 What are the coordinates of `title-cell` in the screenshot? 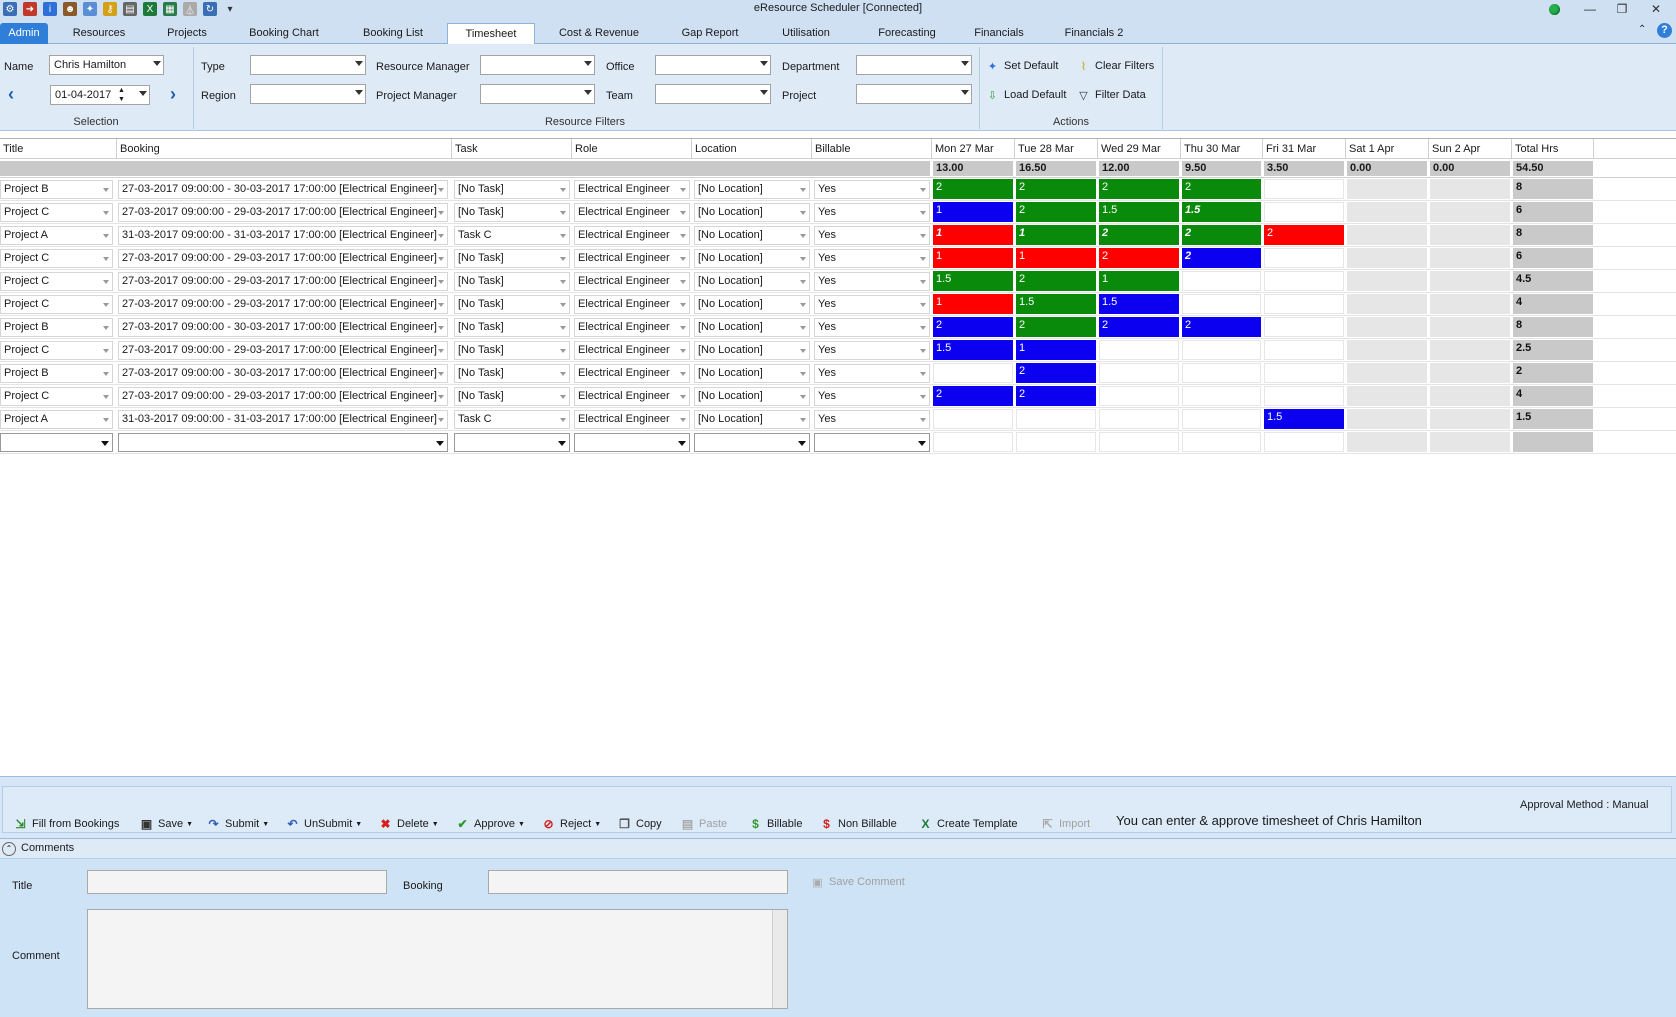 It's located at (56, 442).